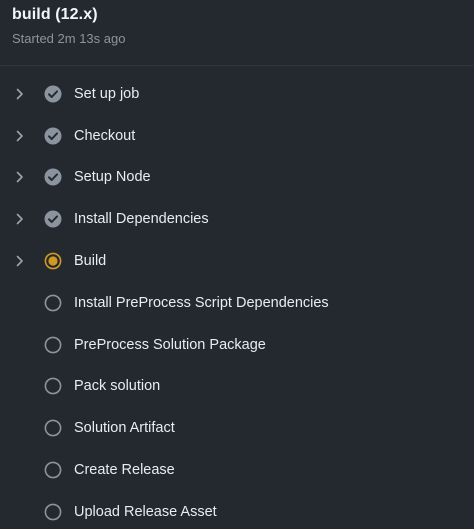 The width and height of the screenshot is (474, 529). I want to click on step-row-11: Upload Release Asset, so click(237, 510).